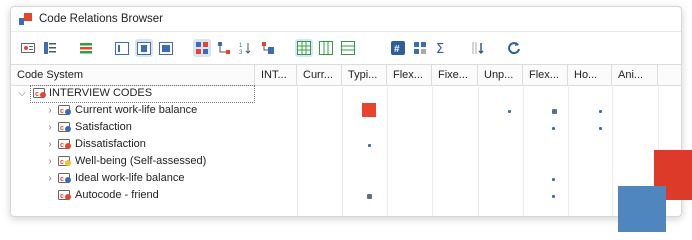  Describe the element at coordinates (101, 19) in the screenshot. I see `window-title: Code Relations Browser` at that location.